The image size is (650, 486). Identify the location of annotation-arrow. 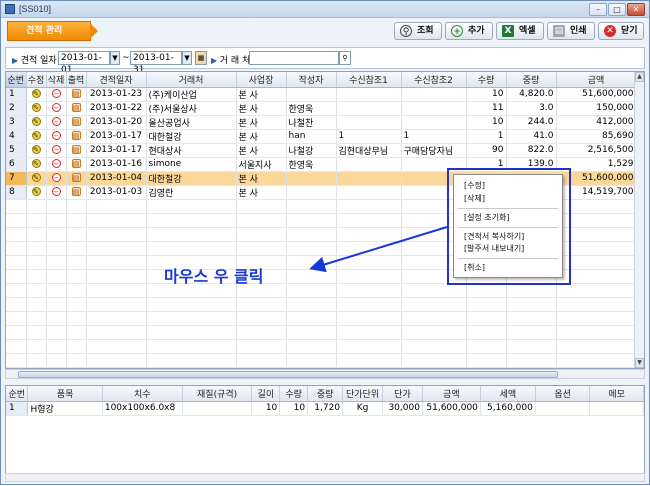
(378, 249).